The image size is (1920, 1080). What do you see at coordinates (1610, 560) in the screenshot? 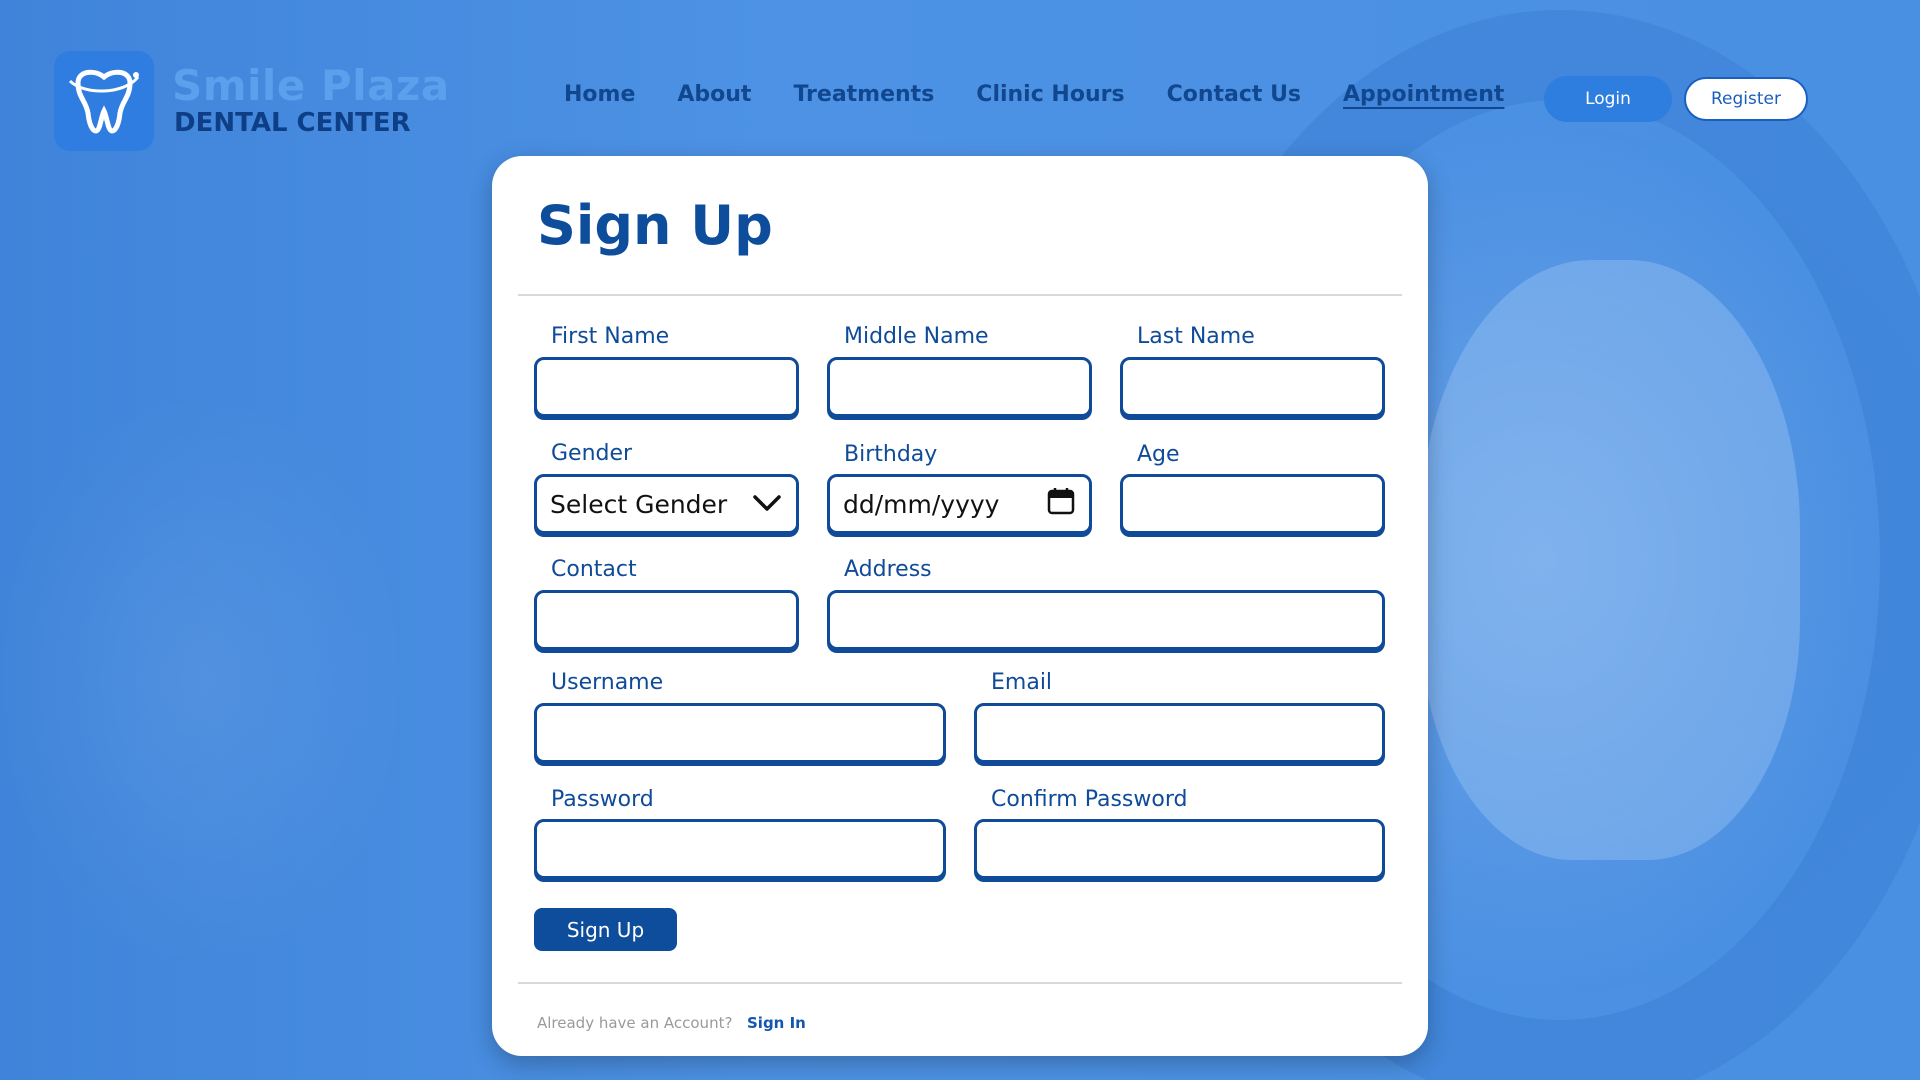
I see `background-tooth-watermark` at bounding box center [1610, 560].